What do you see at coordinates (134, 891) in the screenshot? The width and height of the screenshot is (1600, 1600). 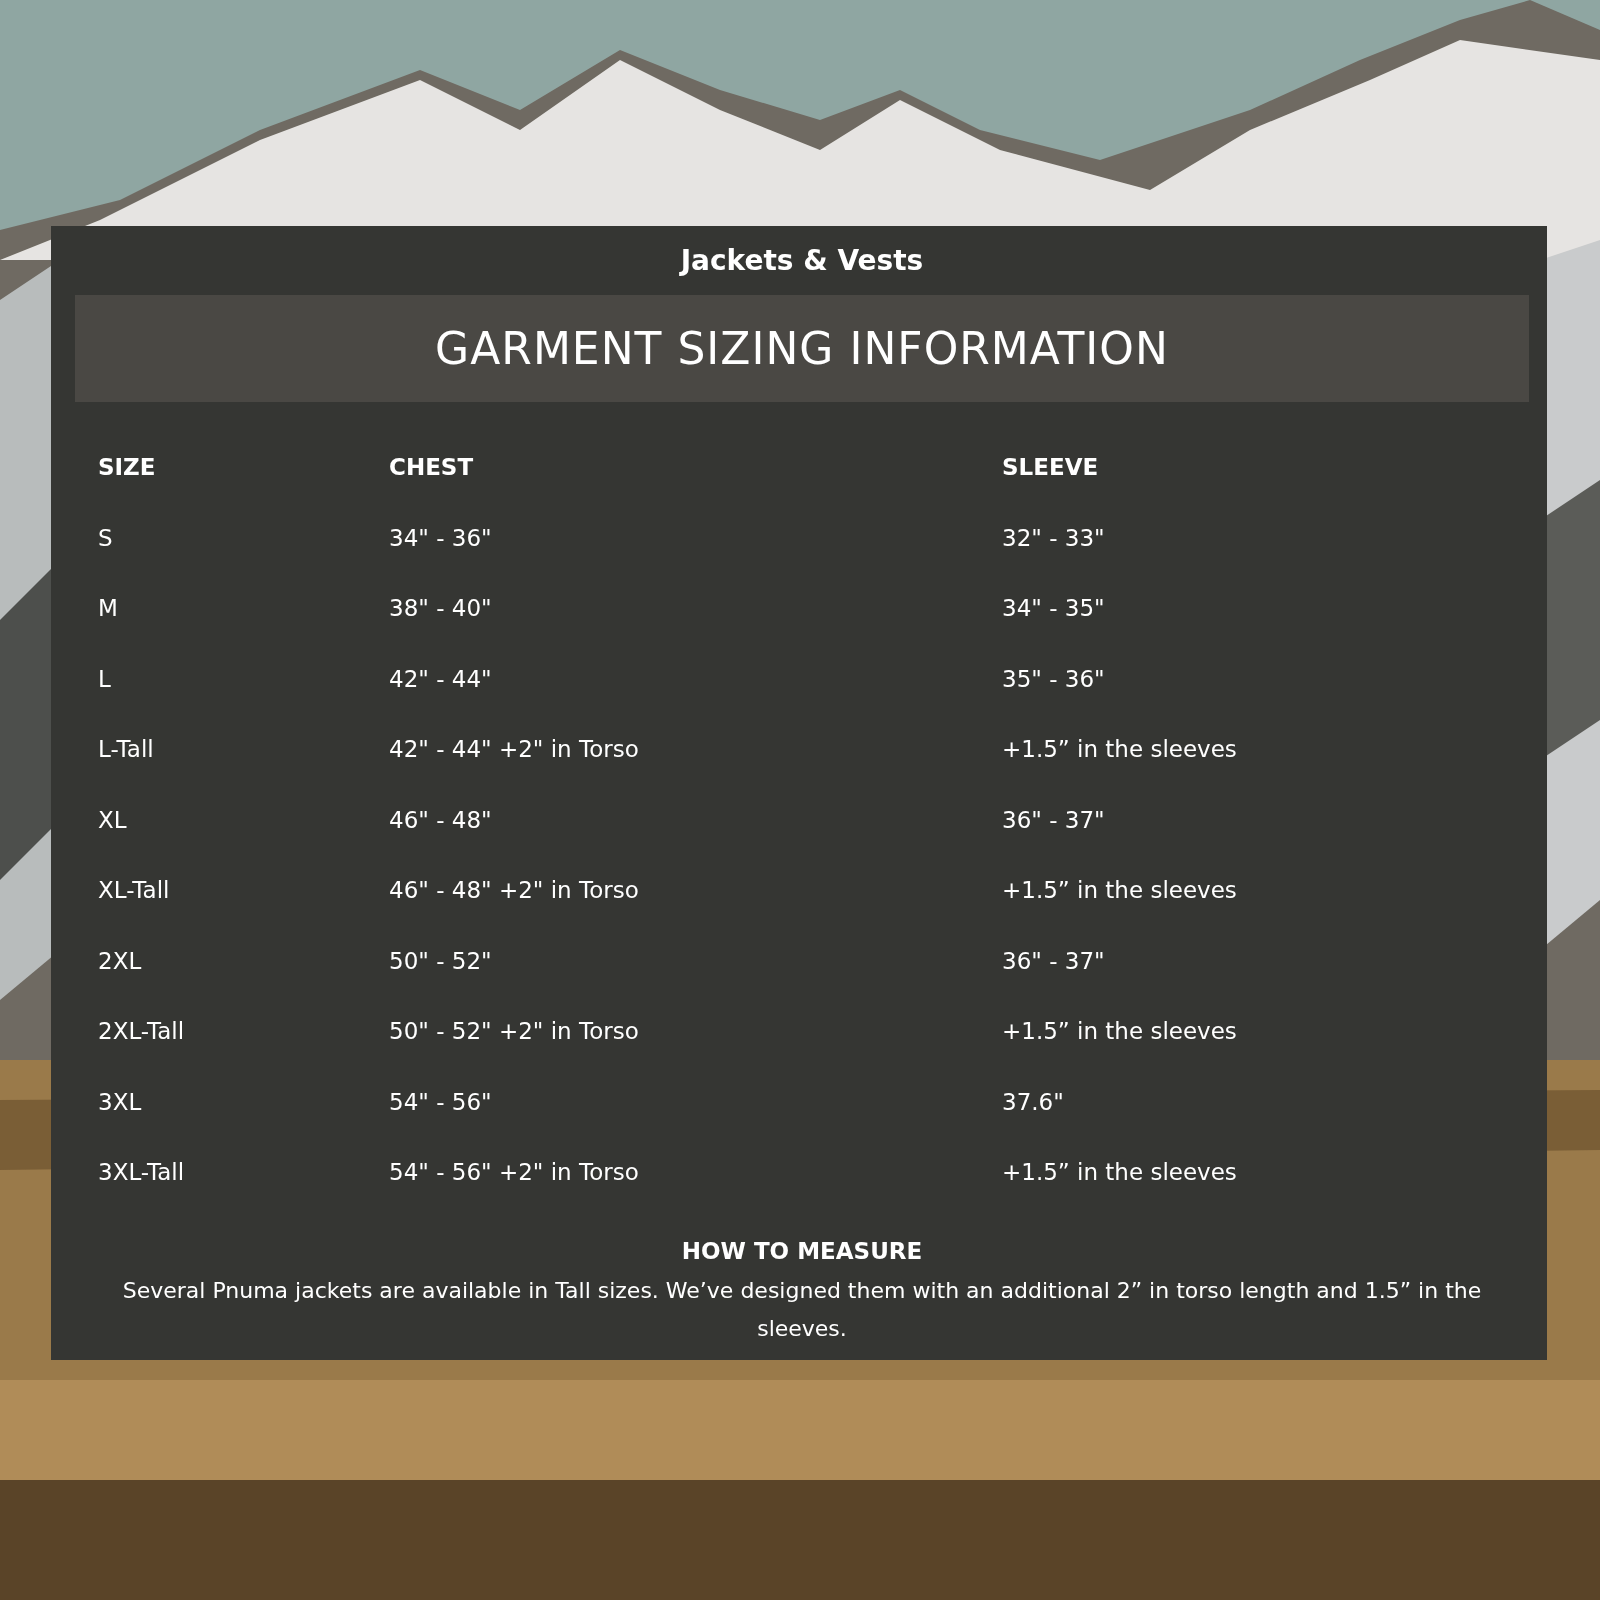 I see `table-cell-text: XL-Tall` at bounding box center [134, 891].